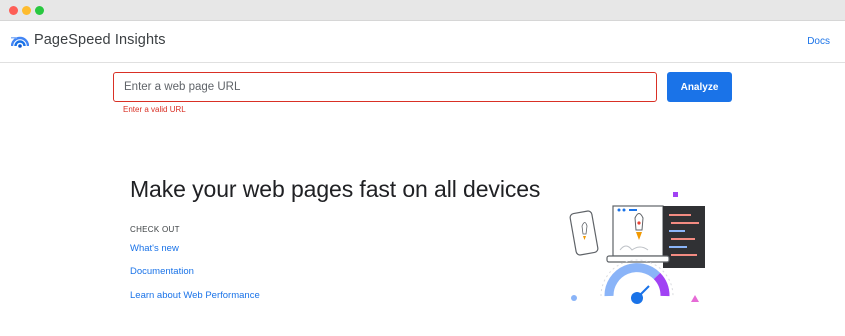 Image resolution: width=845 pixels, height=336 pixels. What do you see at coordinates (26, 10) in the screenshot?
I see `minimize-window-button` at bounding box center [26, 10].